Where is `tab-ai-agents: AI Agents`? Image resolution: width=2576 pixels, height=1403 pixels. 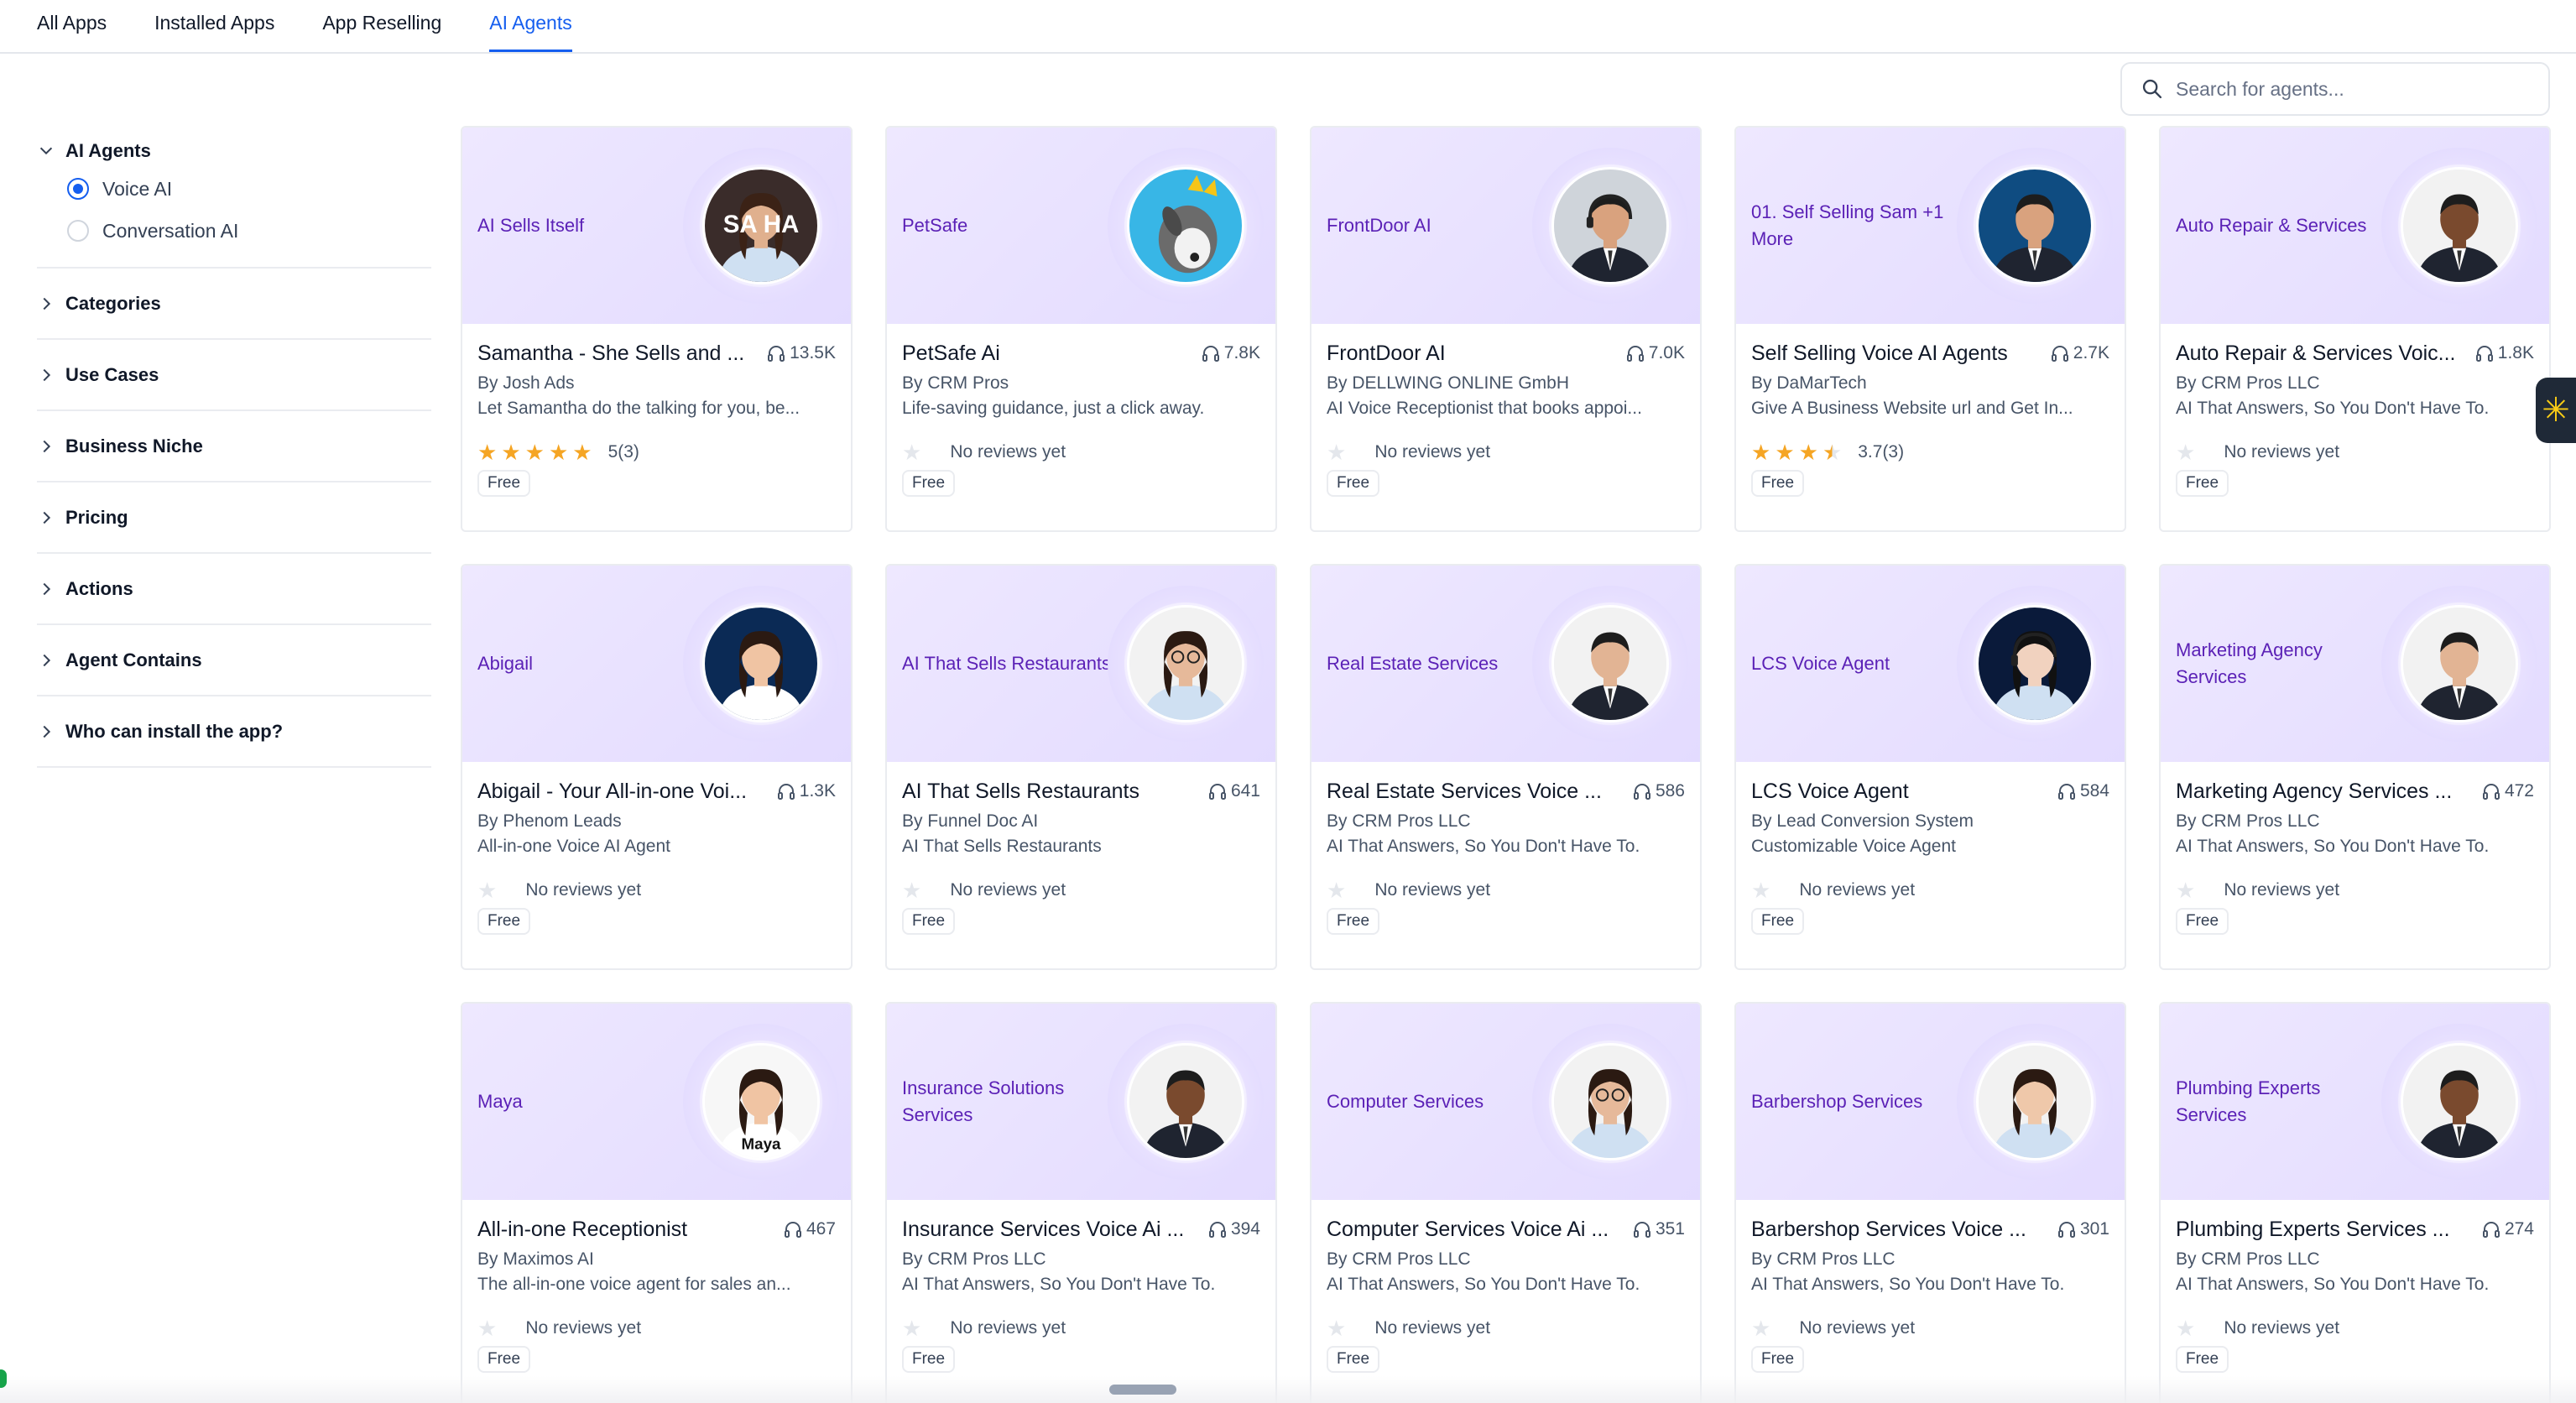
tab-ai-agents: AI Agents is located at coordinates (530, 32).